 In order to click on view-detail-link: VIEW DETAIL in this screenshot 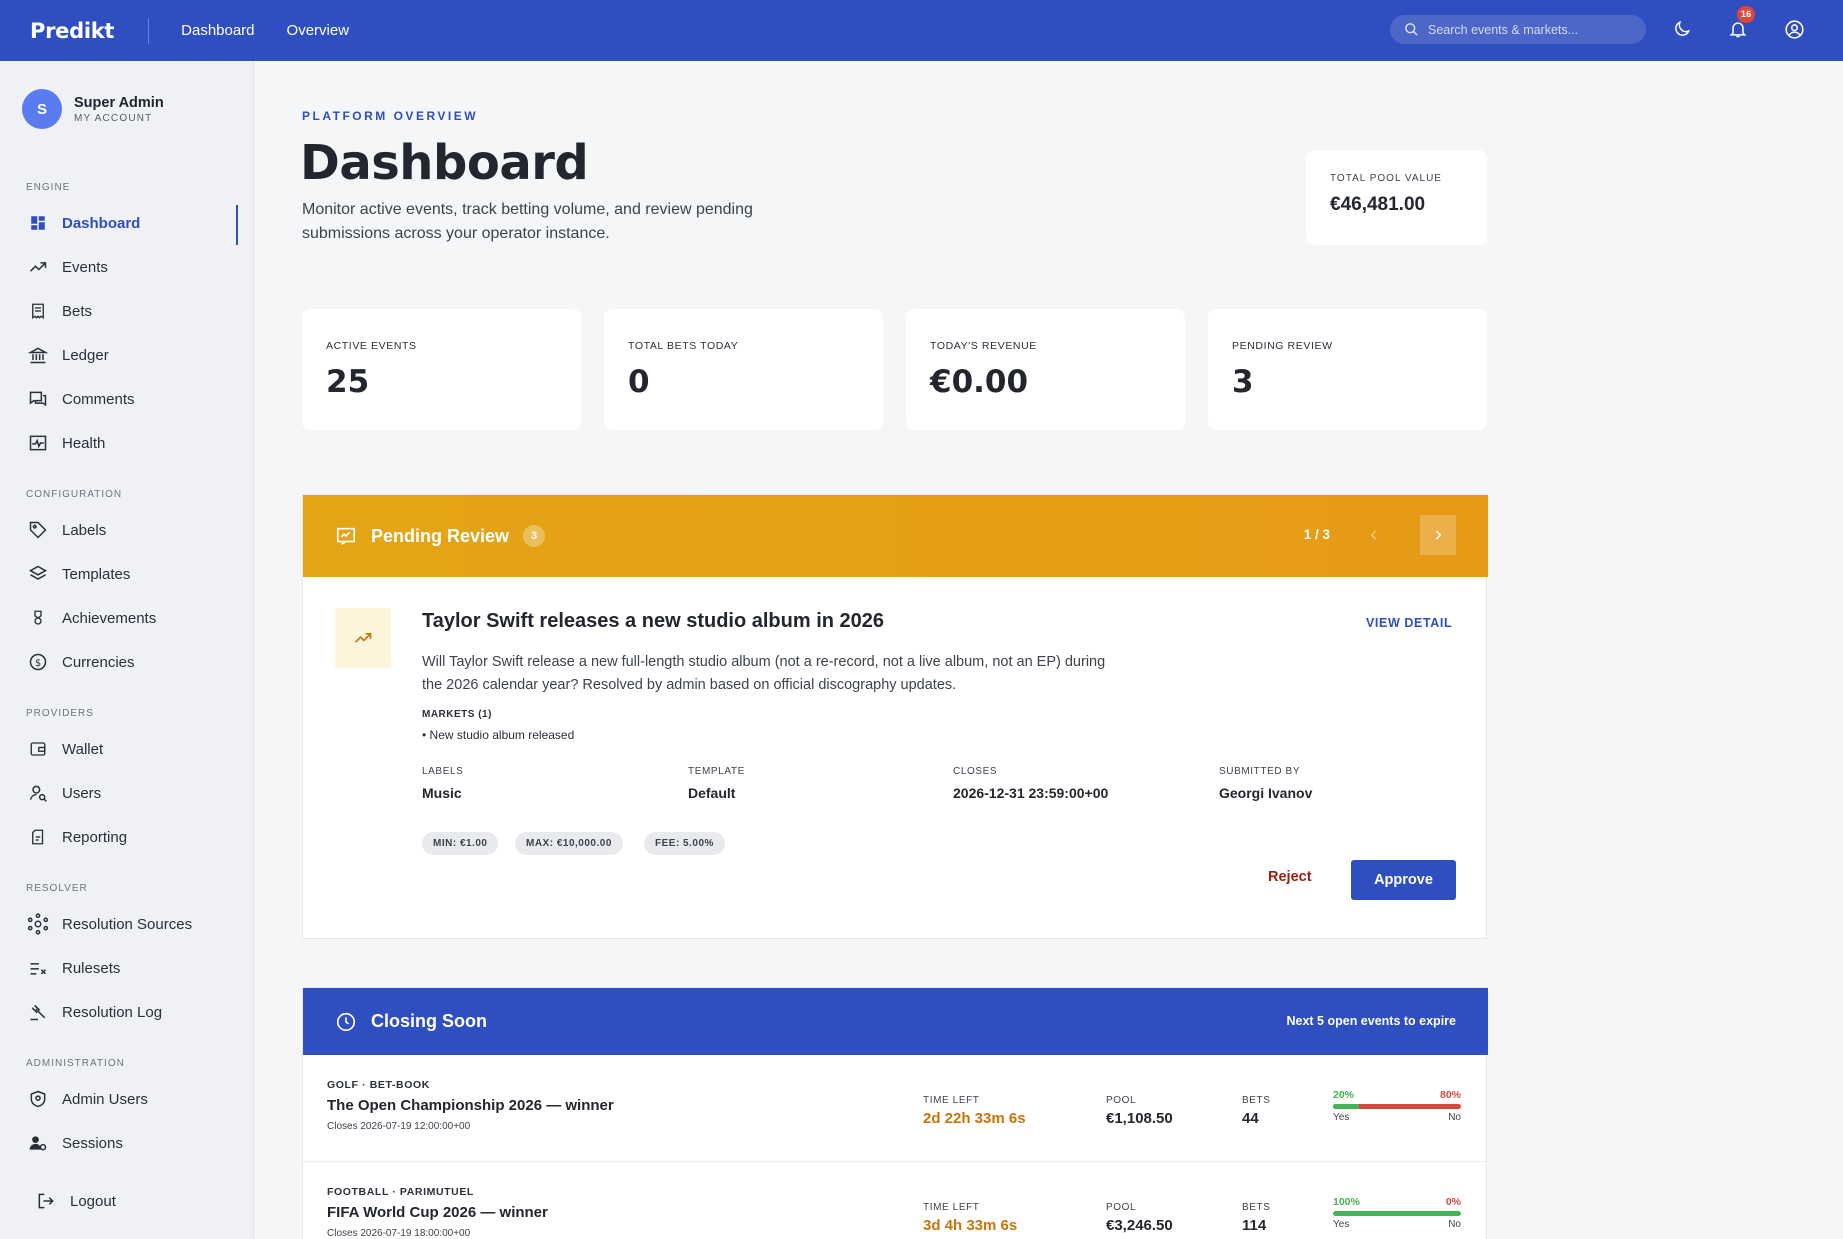, I will do `click(1409, 623)`.